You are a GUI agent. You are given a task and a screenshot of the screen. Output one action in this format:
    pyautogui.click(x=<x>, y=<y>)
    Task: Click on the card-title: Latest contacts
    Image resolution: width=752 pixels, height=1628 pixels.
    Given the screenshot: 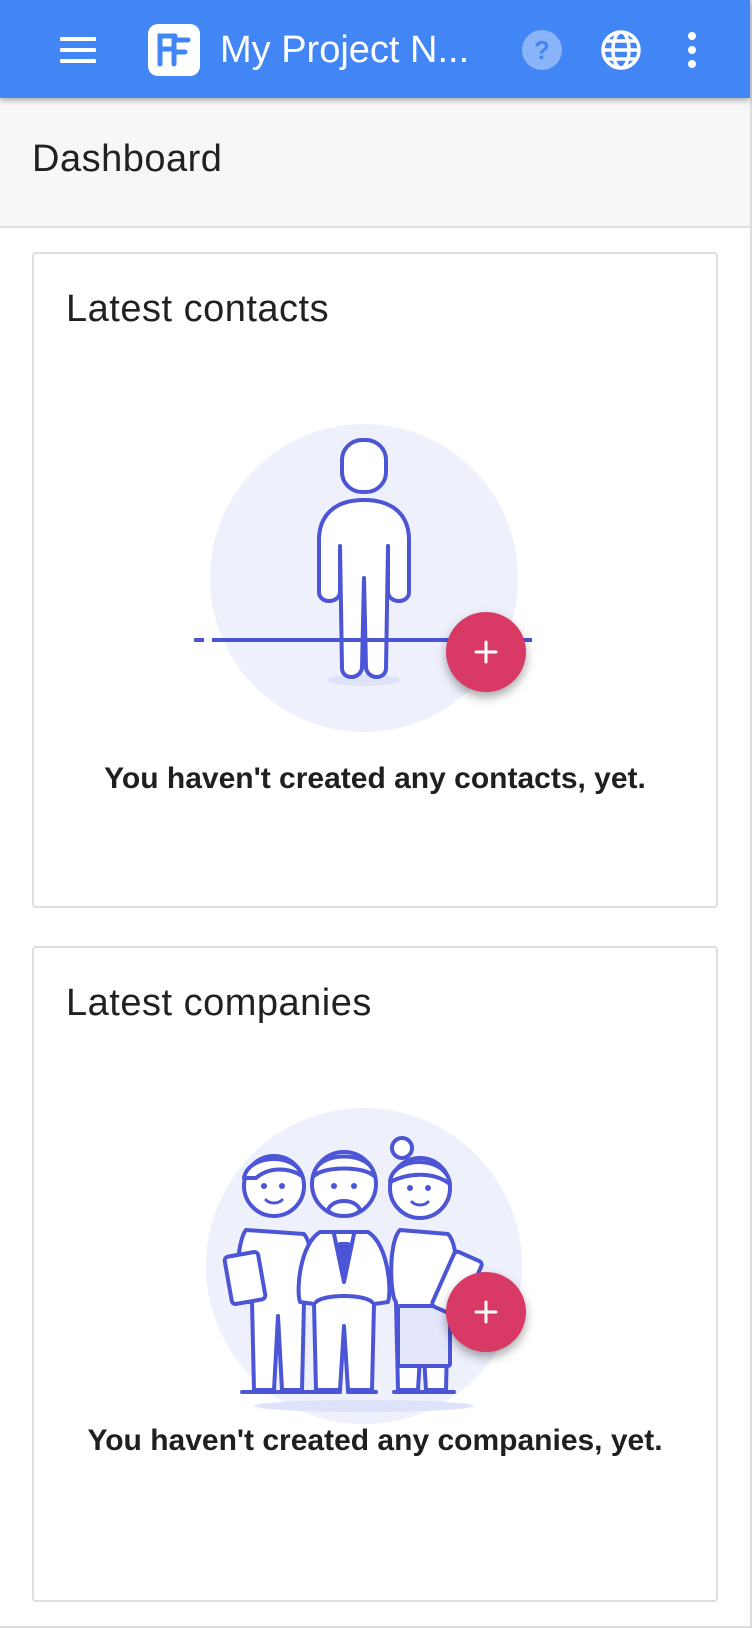 What is the action you would take?
    pyautogui.click(x=198, y=309)
    